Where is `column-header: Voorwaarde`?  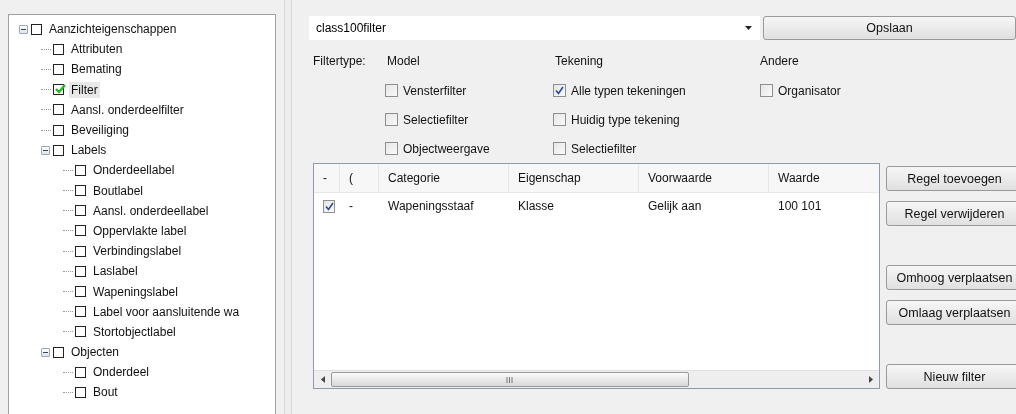 column-header: Voorwaarde is located at coordinates (704, 178).